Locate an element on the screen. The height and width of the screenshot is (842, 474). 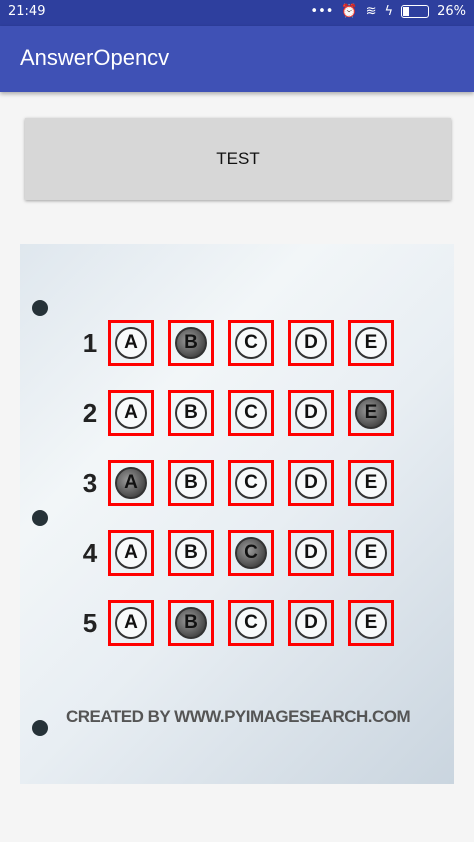
status-time: 21:49 is located at coordinates (27, 11).